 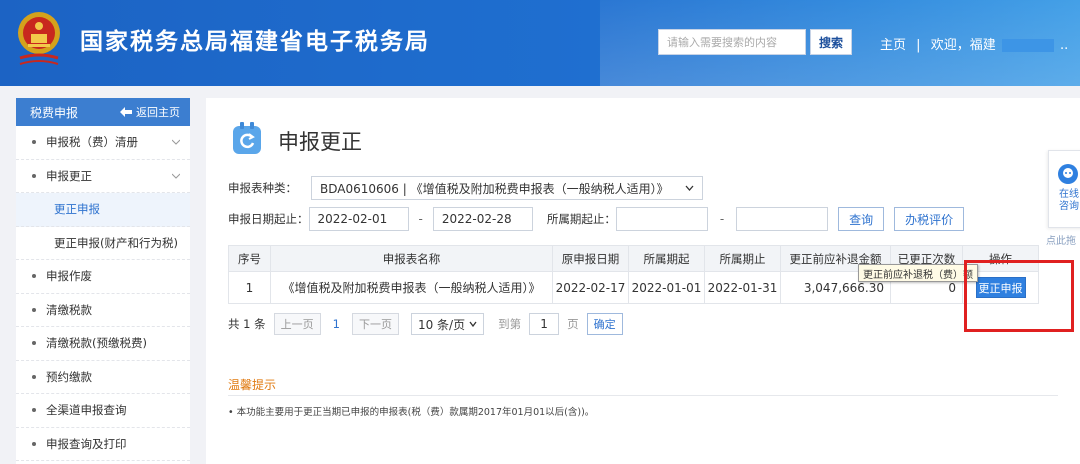 I want to click on search-button: 搜索, so click(x=831, y=42).